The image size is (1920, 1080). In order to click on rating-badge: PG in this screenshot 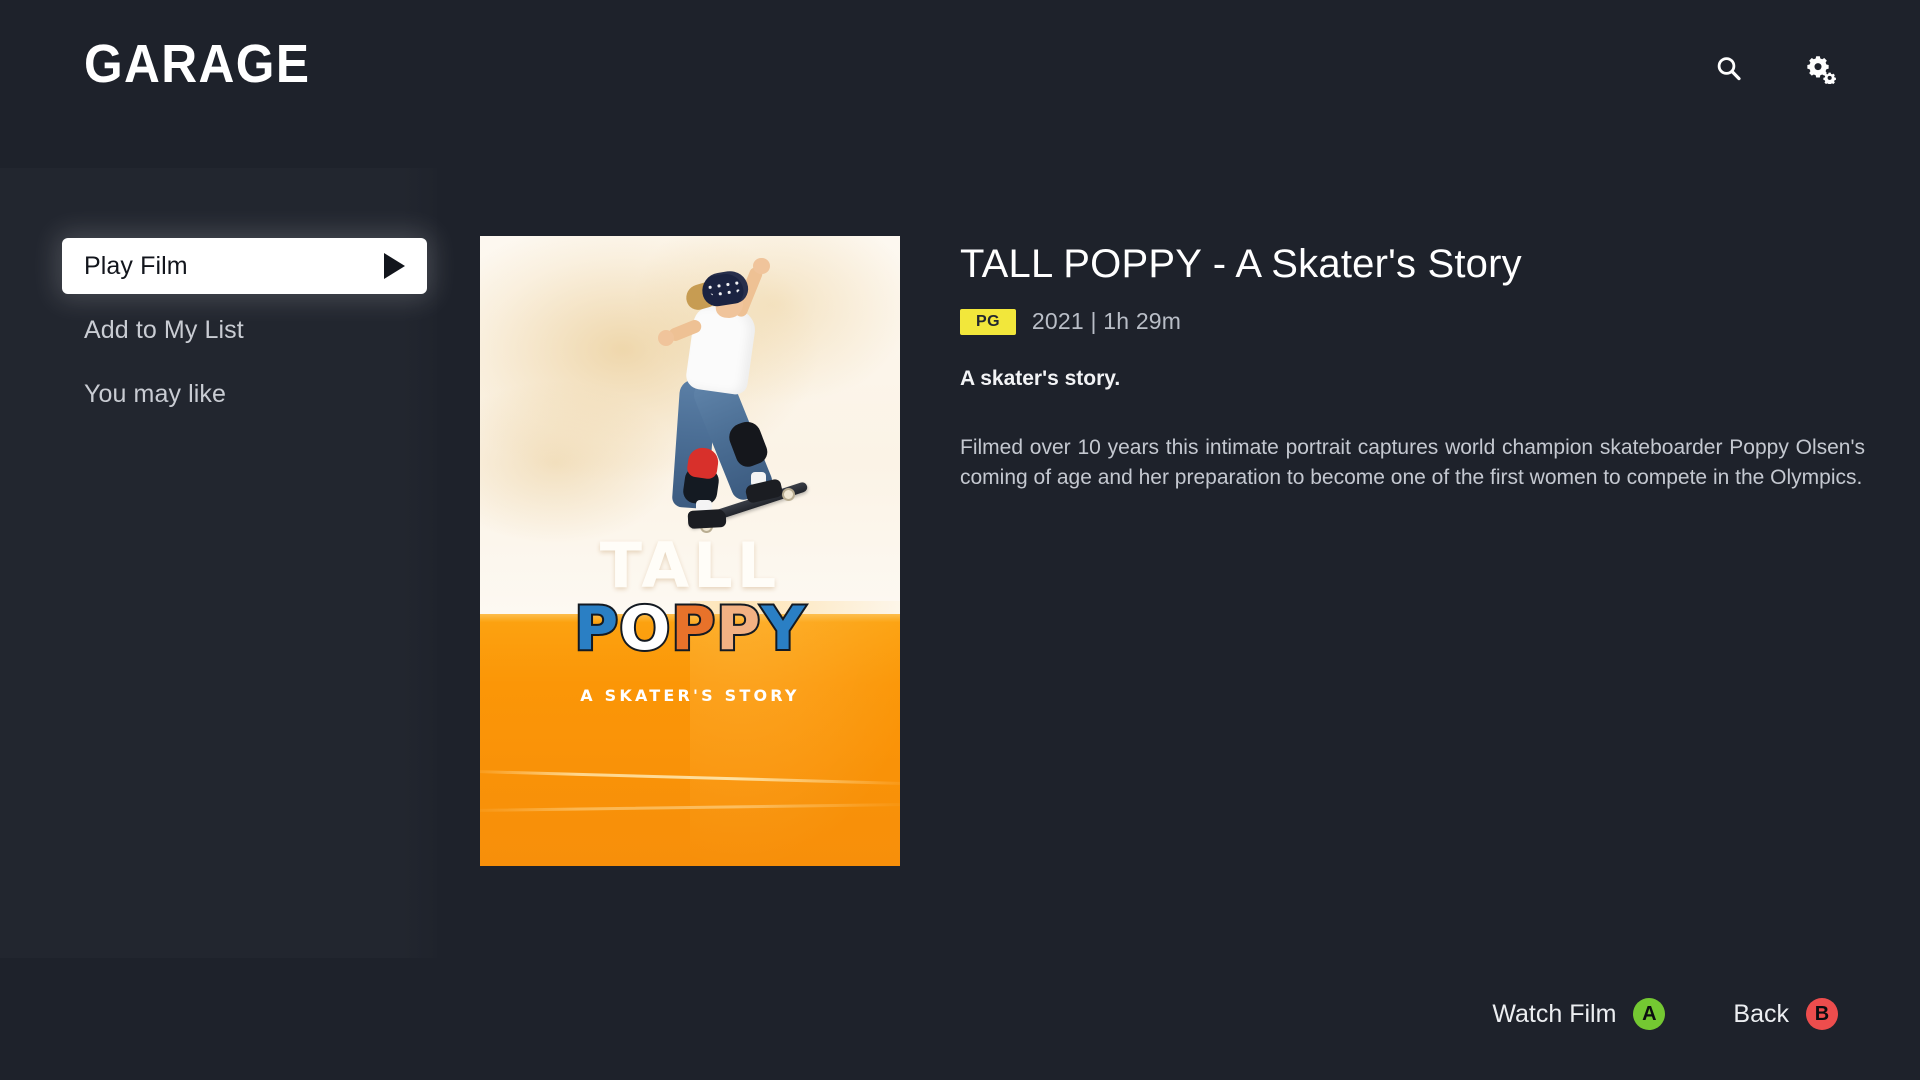, I will do `click(988, 321)`.